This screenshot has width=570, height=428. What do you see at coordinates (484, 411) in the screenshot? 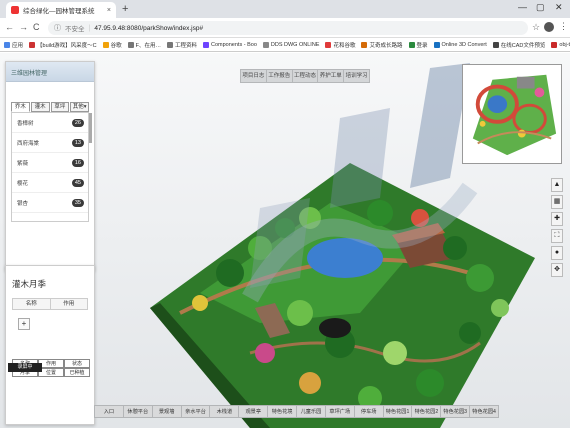
I see `scene-menu-item: 特色花园4` at bounding box center [484, 411].